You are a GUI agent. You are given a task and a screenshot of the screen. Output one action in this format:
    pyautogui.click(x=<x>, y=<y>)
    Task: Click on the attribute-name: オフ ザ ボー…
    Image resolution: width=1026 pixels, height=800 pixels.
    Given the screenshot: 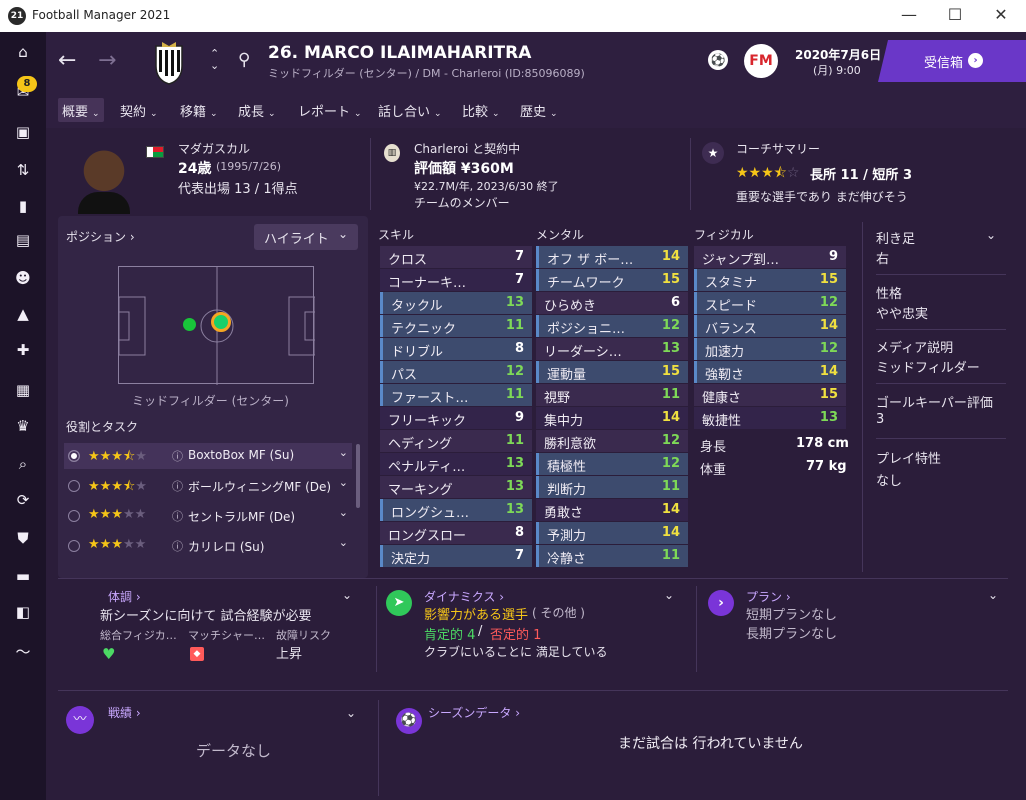 What is the action you would take?
    pyautogui.click(x=590, y=260)
    